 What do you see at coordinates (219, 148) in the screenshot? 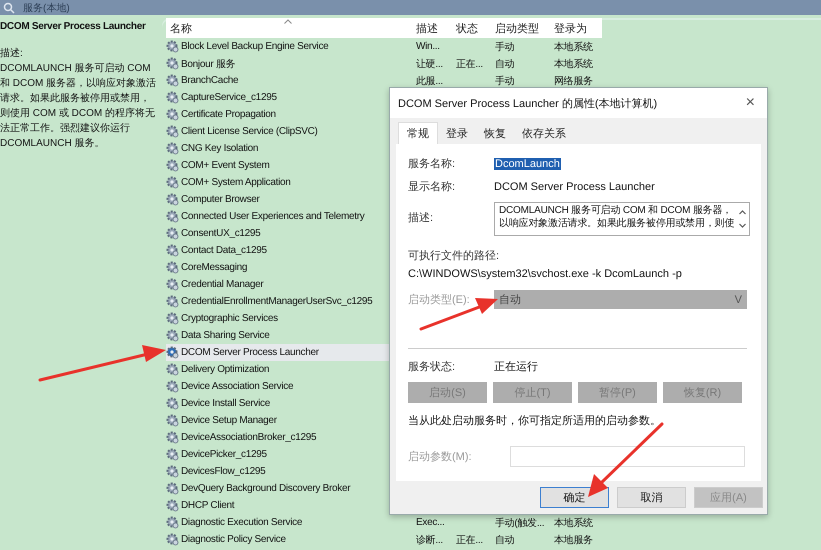
I see `service-name: CNG Key Isolation` at bounding box center [219, 148].